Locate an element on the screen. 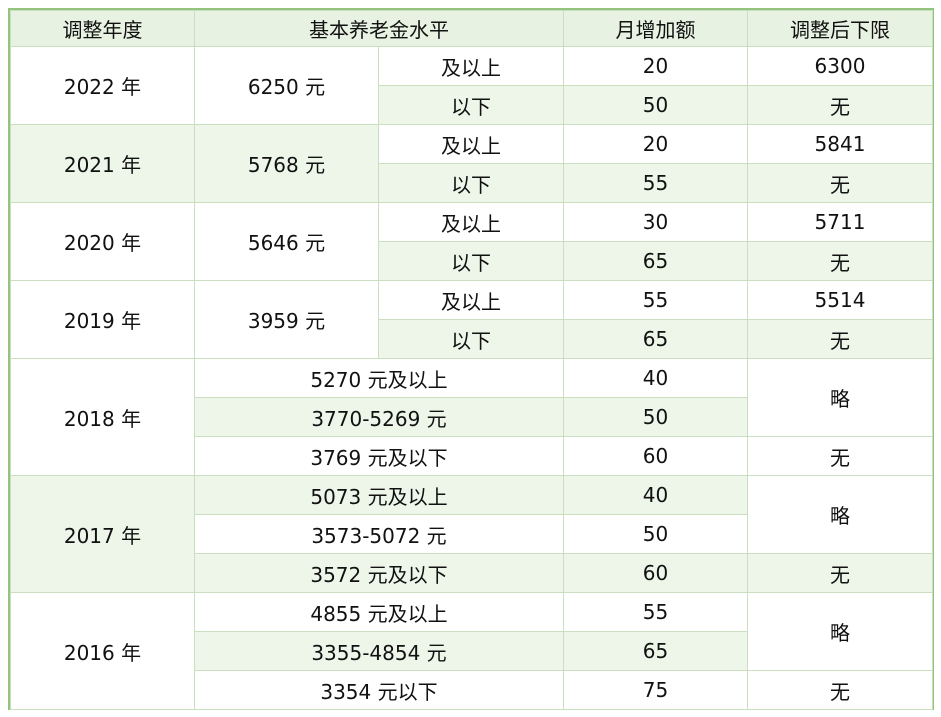 Image resolution: width=941 pixels, height=717 pixels. year-cell: 2018 年 is located at coordinates (102, 417).